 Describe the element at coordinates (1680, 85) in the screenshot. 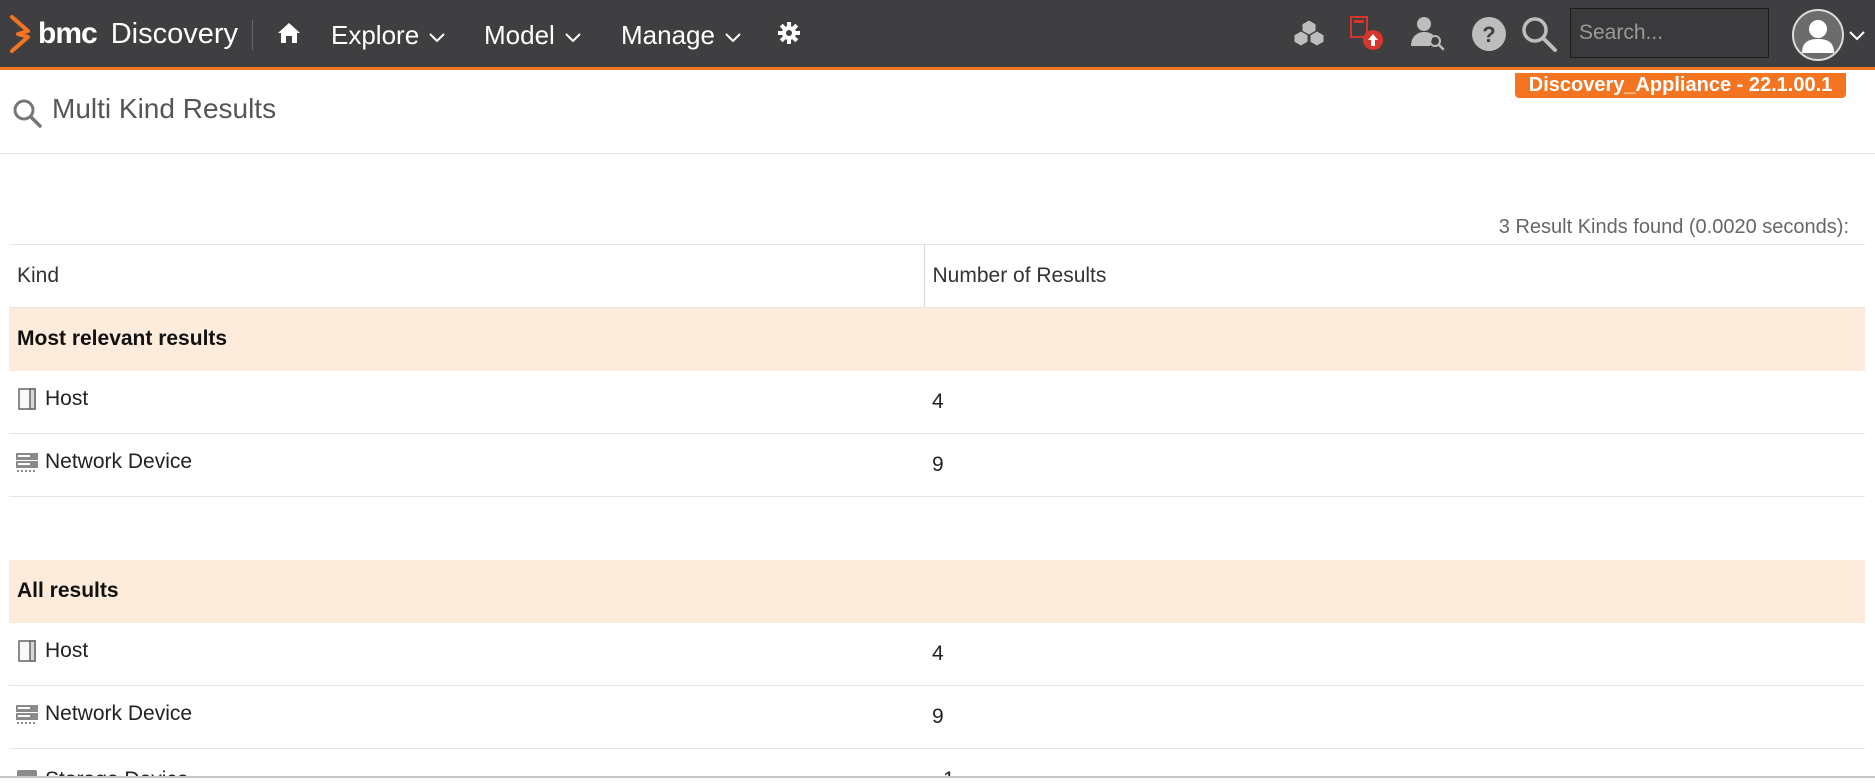

I see `appliance-version-badge: Discovery_Appliance - 22.1.00.1` at that location.